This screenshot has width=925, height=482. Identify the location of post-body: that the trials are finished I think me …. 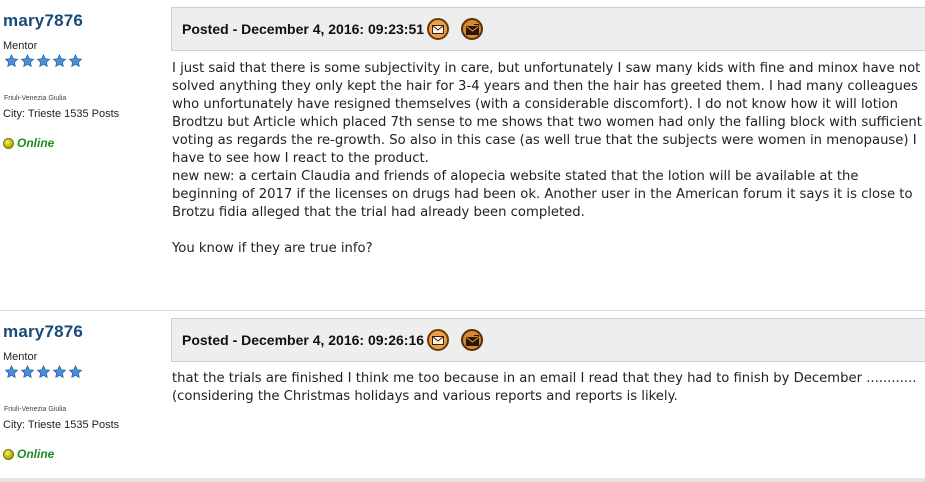
(546, 387).